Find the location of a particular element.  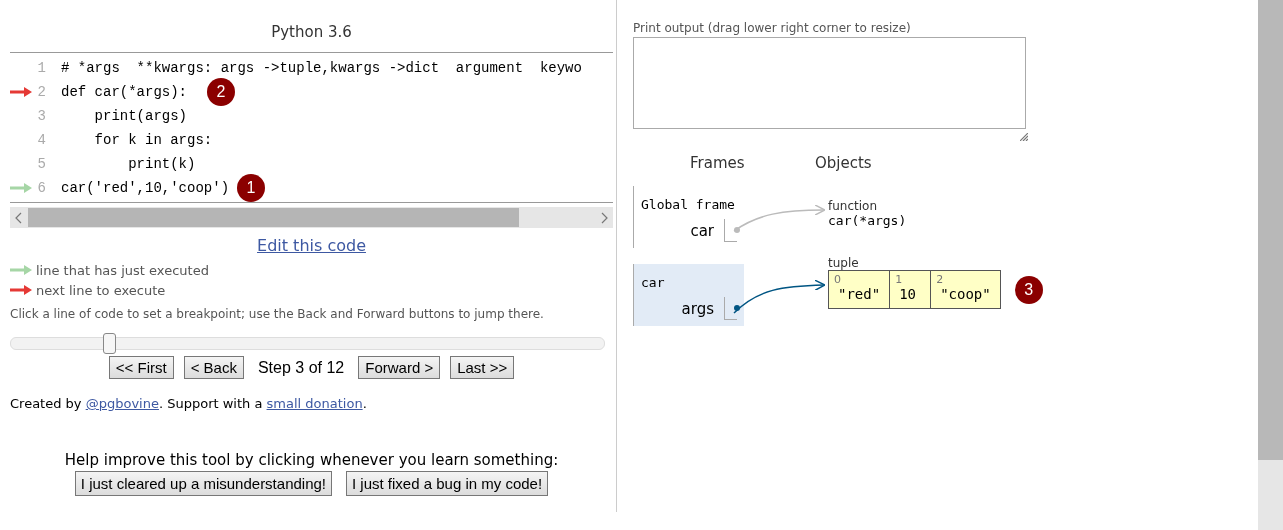

line-number: 3 is located at coordinates (41, 116).